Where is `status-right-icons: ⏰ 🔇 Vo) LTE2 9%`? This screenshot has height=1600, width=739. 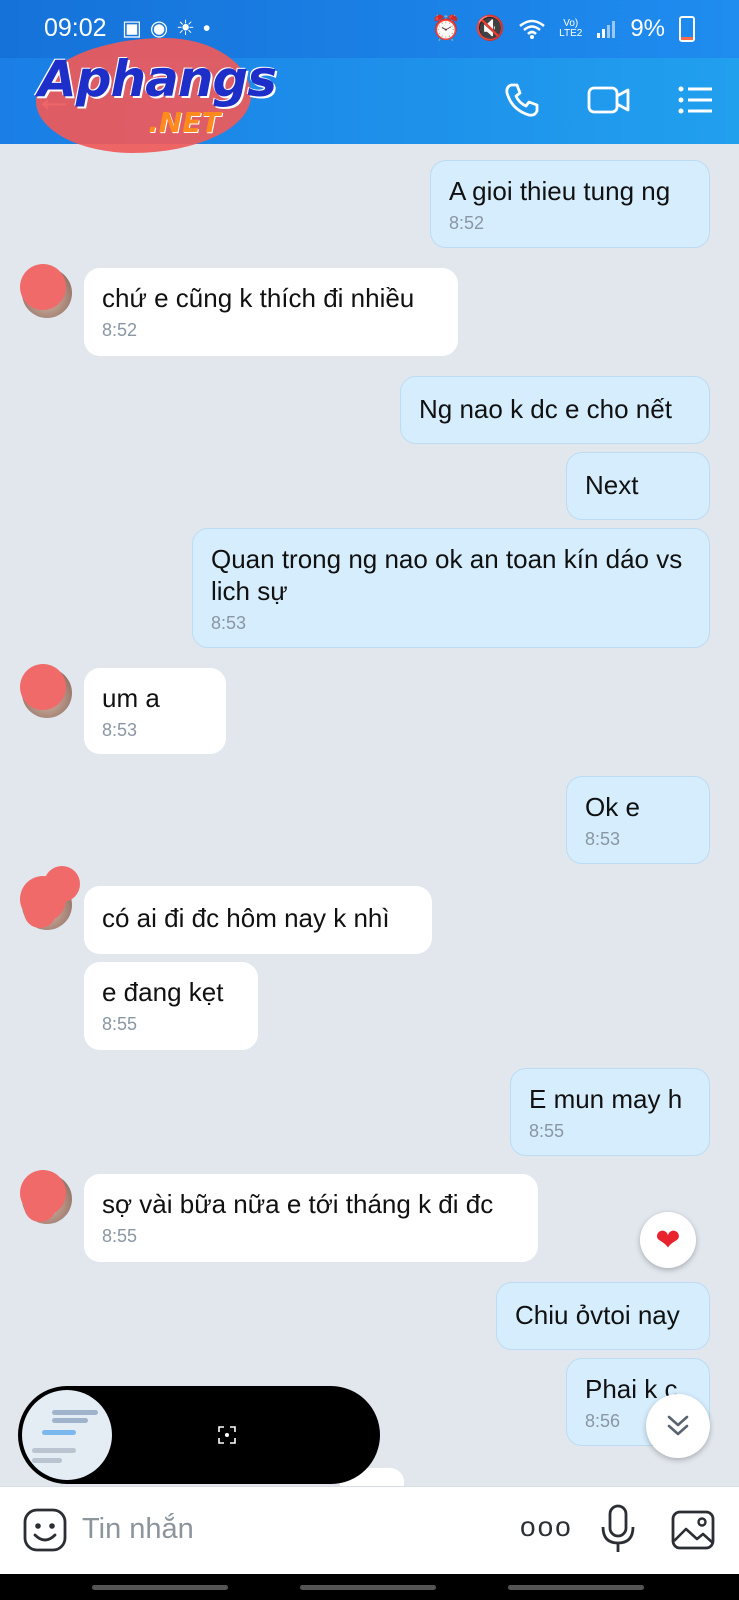
status-right-icons: ⏰ 🔇 Vo) LTE2 9% is located at coordinates (563, 28).